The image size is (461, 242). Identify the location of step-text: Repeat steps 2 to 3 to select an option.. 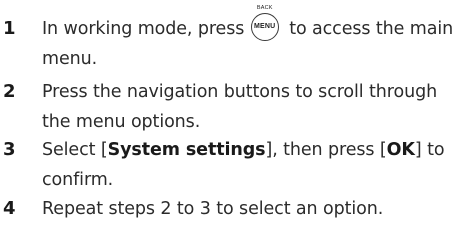
(213, 209).